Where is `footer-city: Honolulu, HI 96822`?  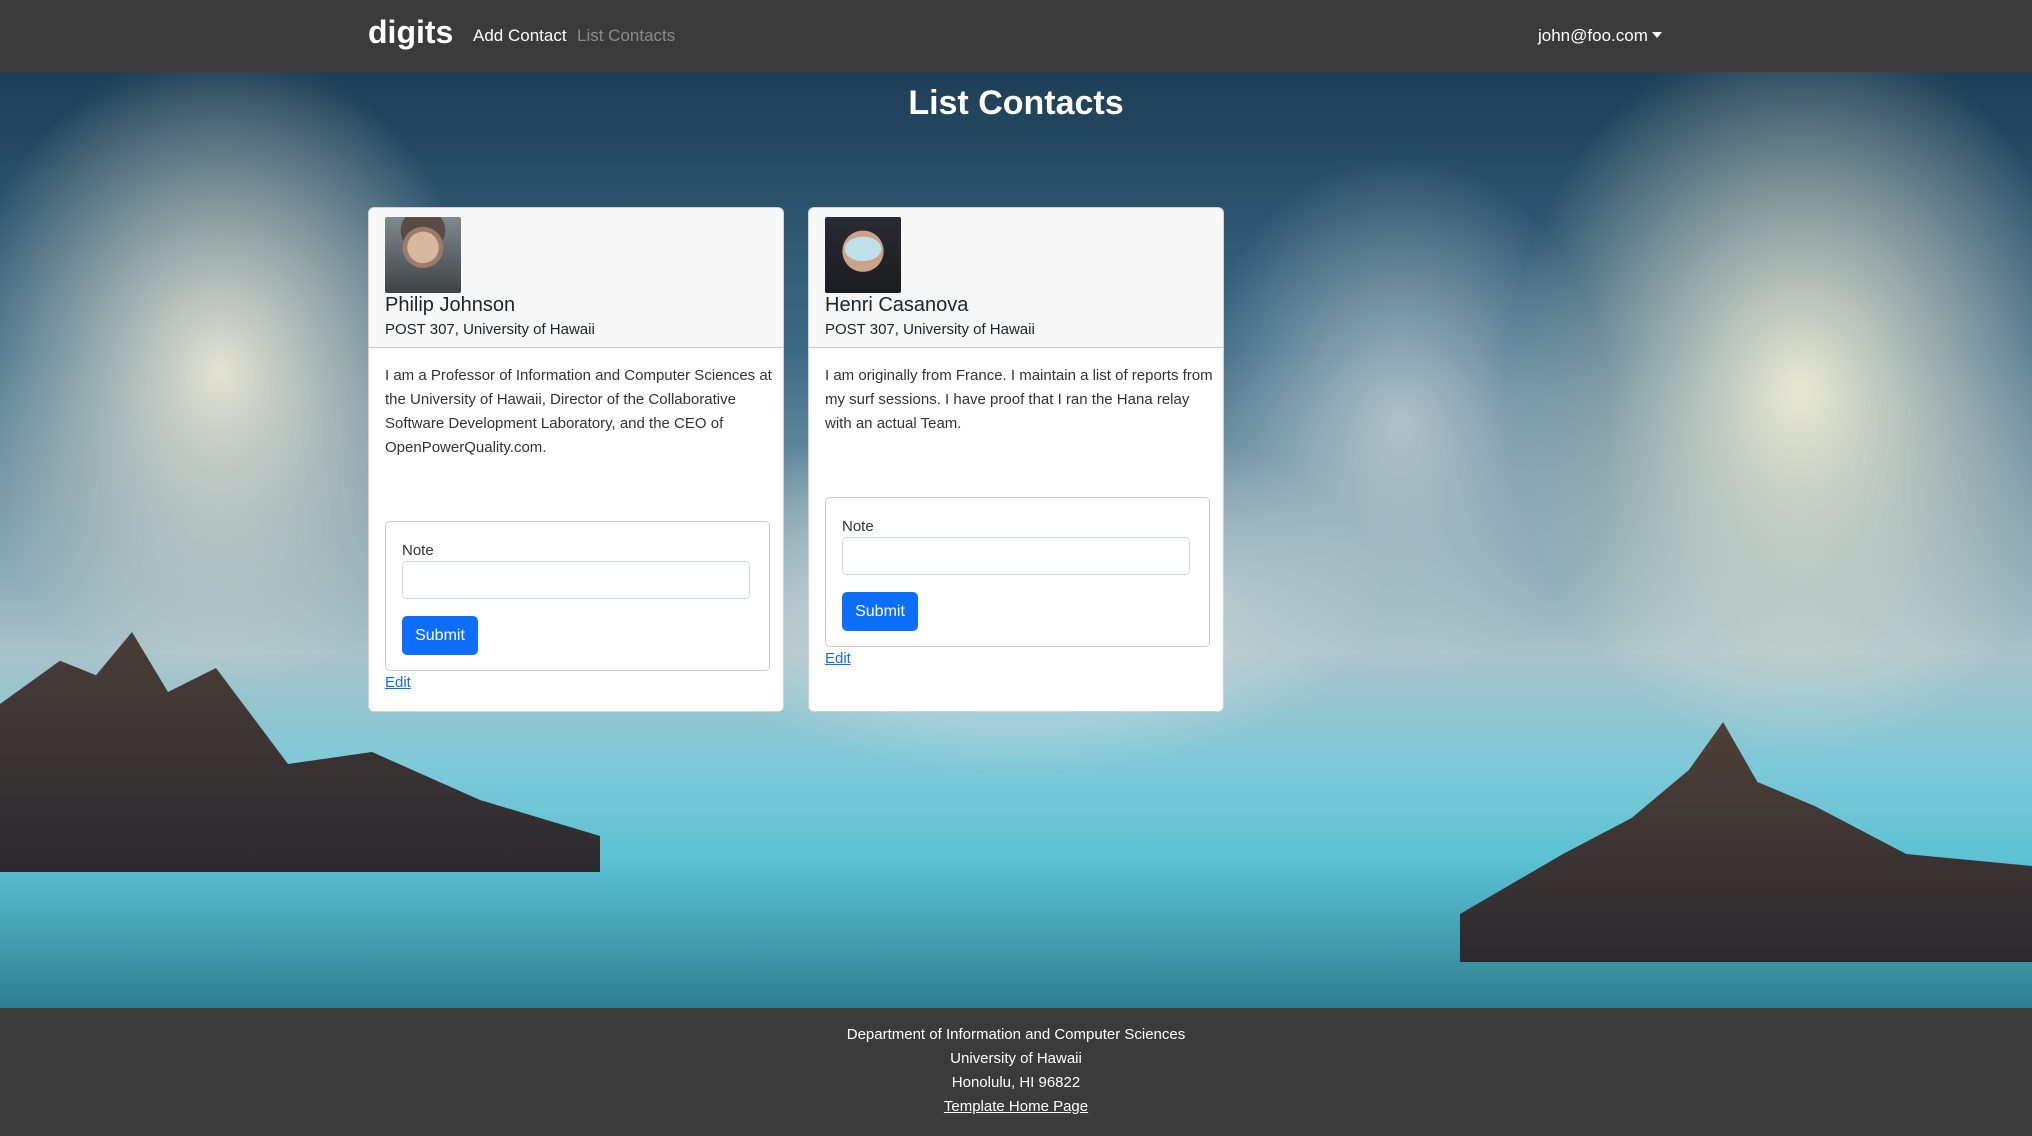 footer-city: Honolulu, HI 96822 is located at coordinates (1016, 1082).